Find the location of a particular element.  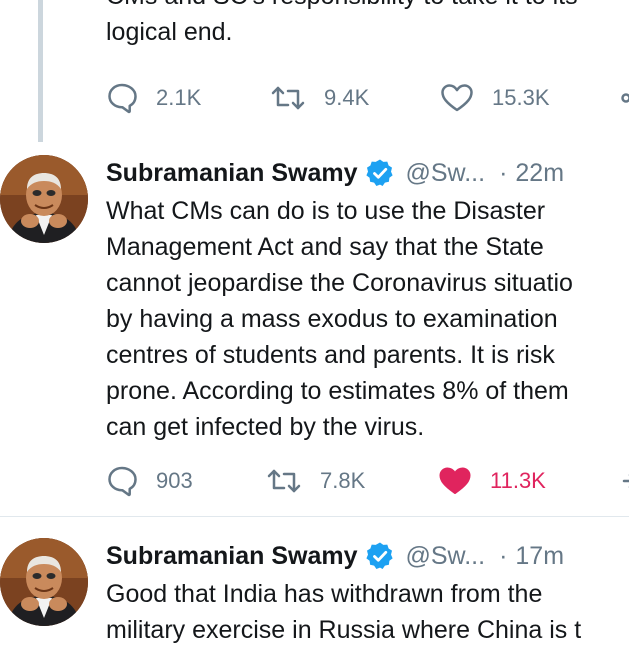

like-button: 15.3K is located at coordinates (495, 98).